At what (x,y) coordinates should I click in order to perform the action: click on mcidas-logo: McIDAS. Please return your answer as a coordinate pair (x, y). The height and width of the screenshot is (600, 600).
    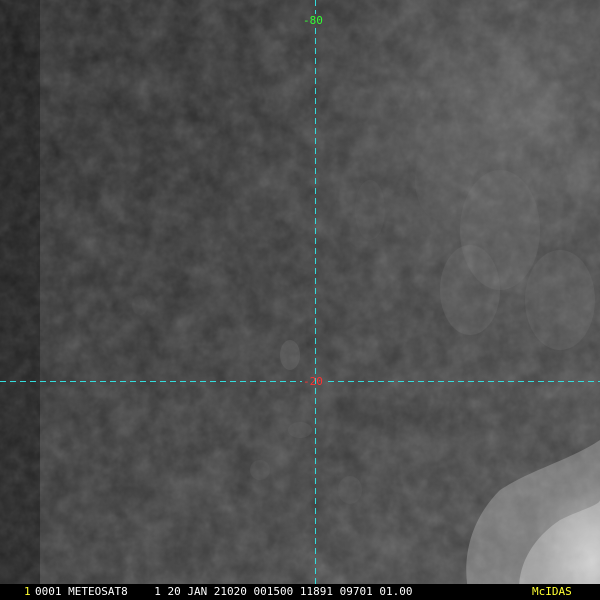
    Looking at the image, I should click on (552, 591).